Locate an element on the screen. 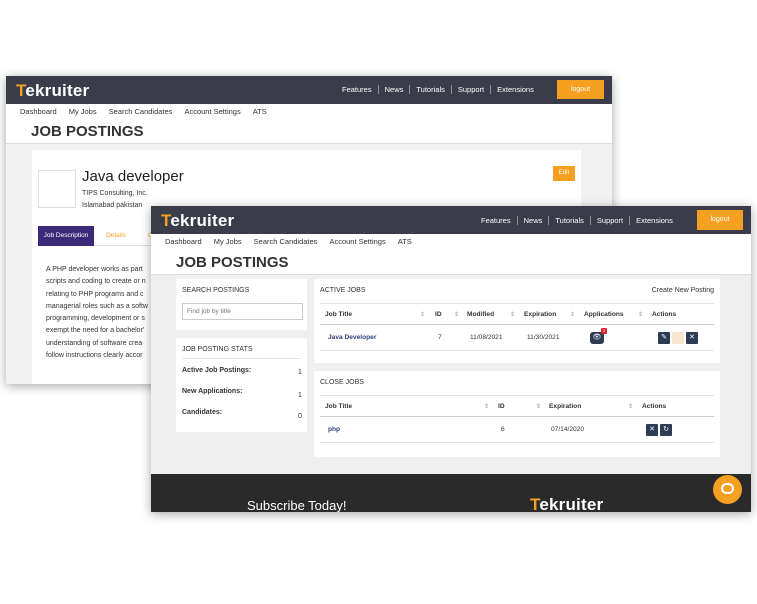 The image size is (757, 604). front-nav-news: News is located at coordinates (534, 220).